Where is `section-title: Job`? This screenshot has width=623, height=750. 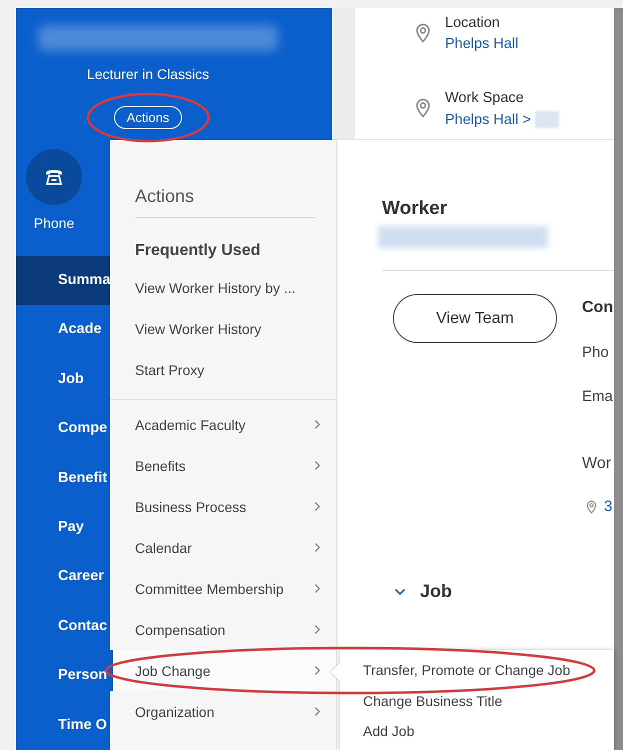
section-title: Job is located at coordinates (436, 591).